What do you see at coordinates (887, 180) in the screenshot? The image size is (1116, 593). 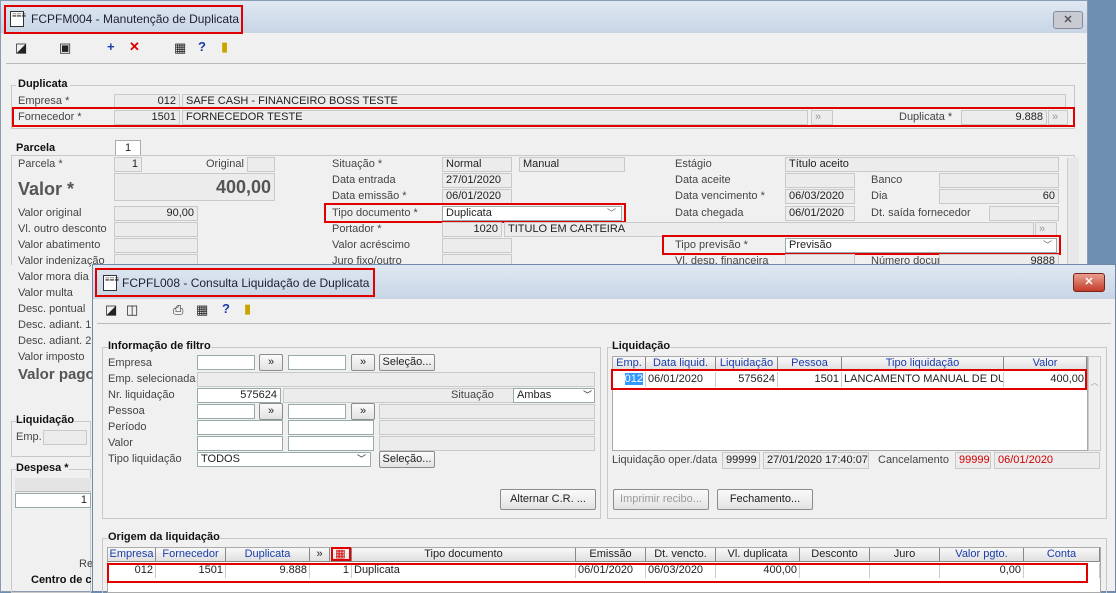 I see `banco-label: Banco` at bounding box center [887, 180].